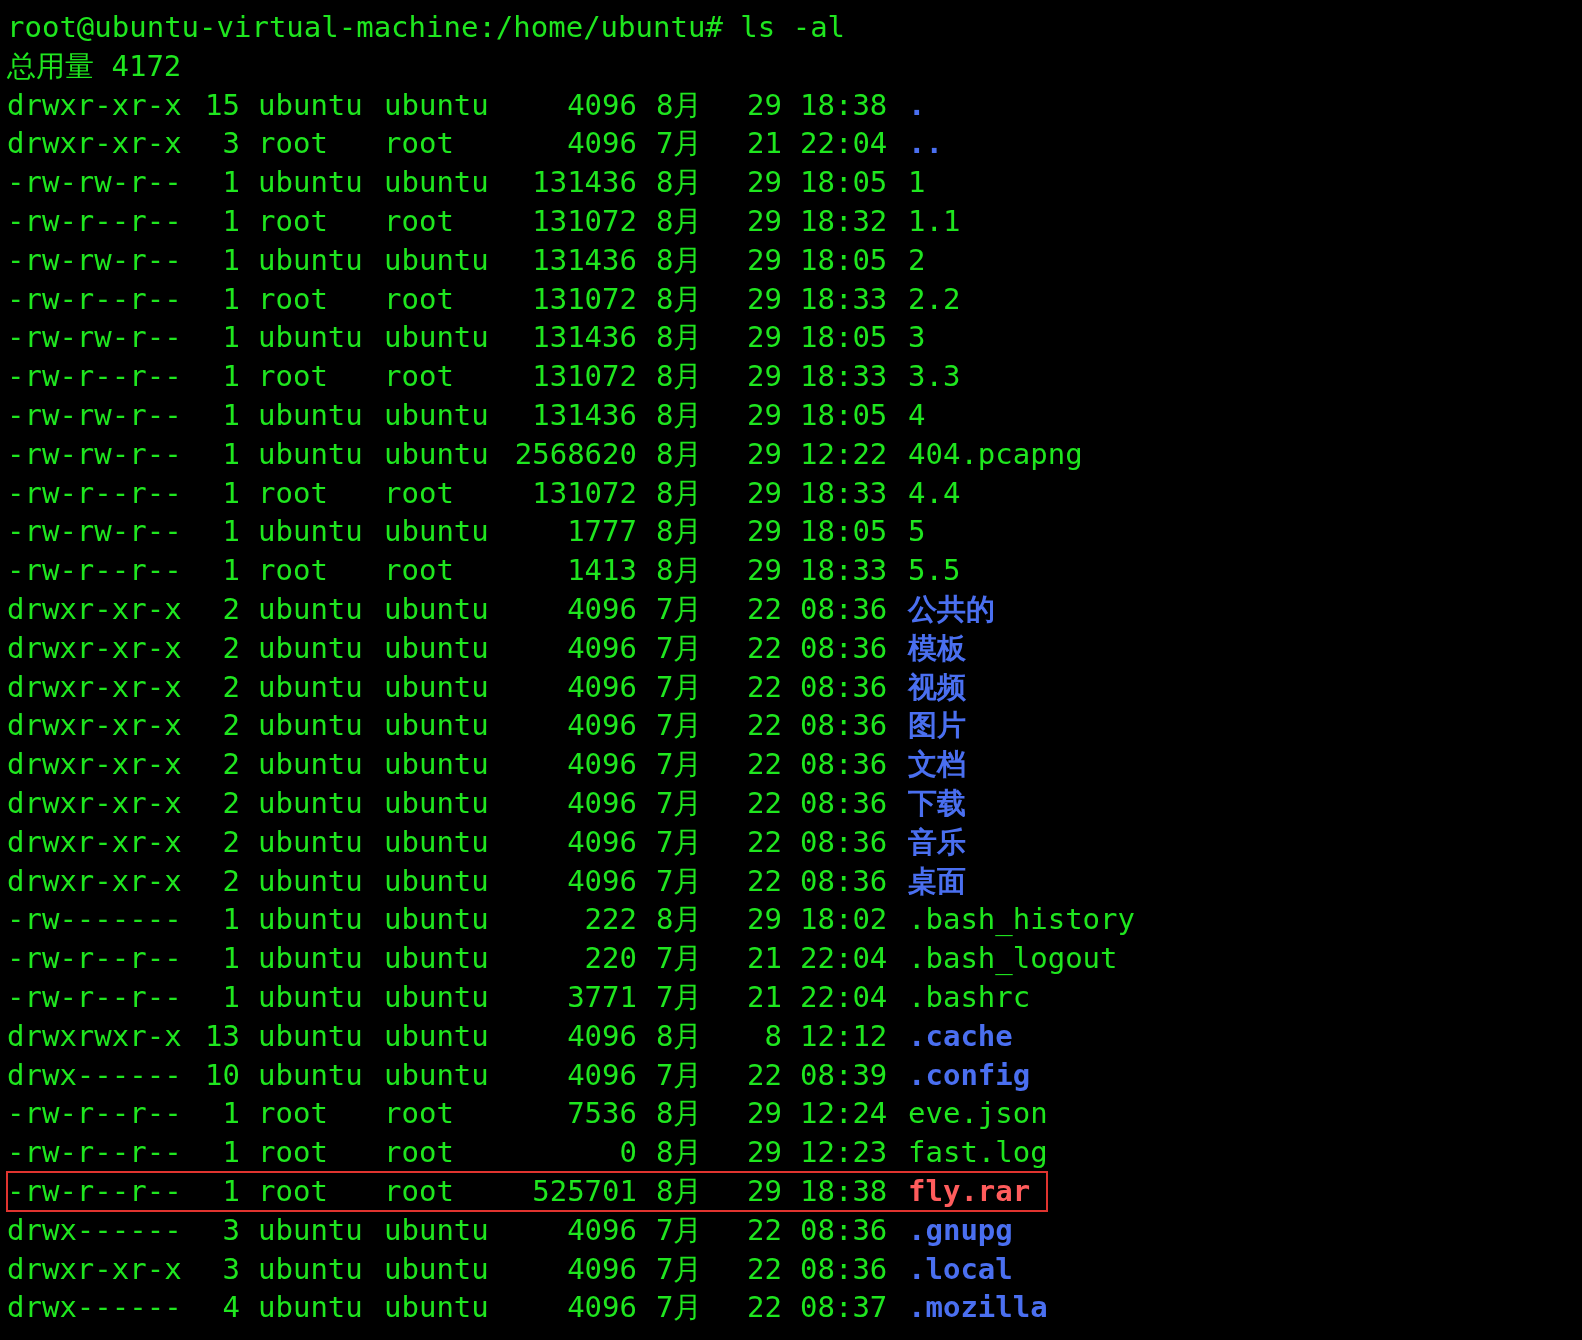 Image resolution: width=1582 pixels, height=1340 pixels. I want to click on file-name: 3.3, so click(934, 377).